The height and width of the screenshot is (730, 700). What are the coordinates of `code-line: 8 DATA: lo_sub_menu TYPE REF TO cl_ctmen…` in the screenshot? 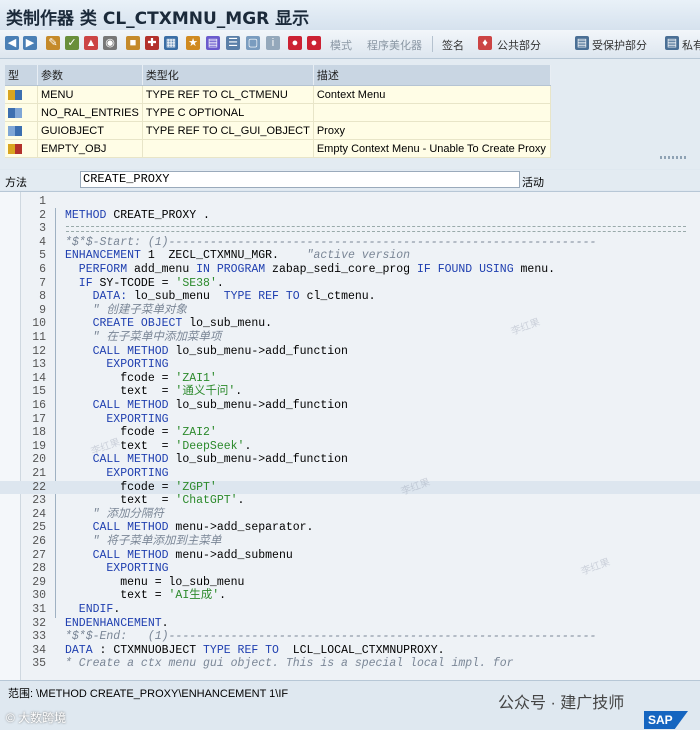 It's located at (350, 297).